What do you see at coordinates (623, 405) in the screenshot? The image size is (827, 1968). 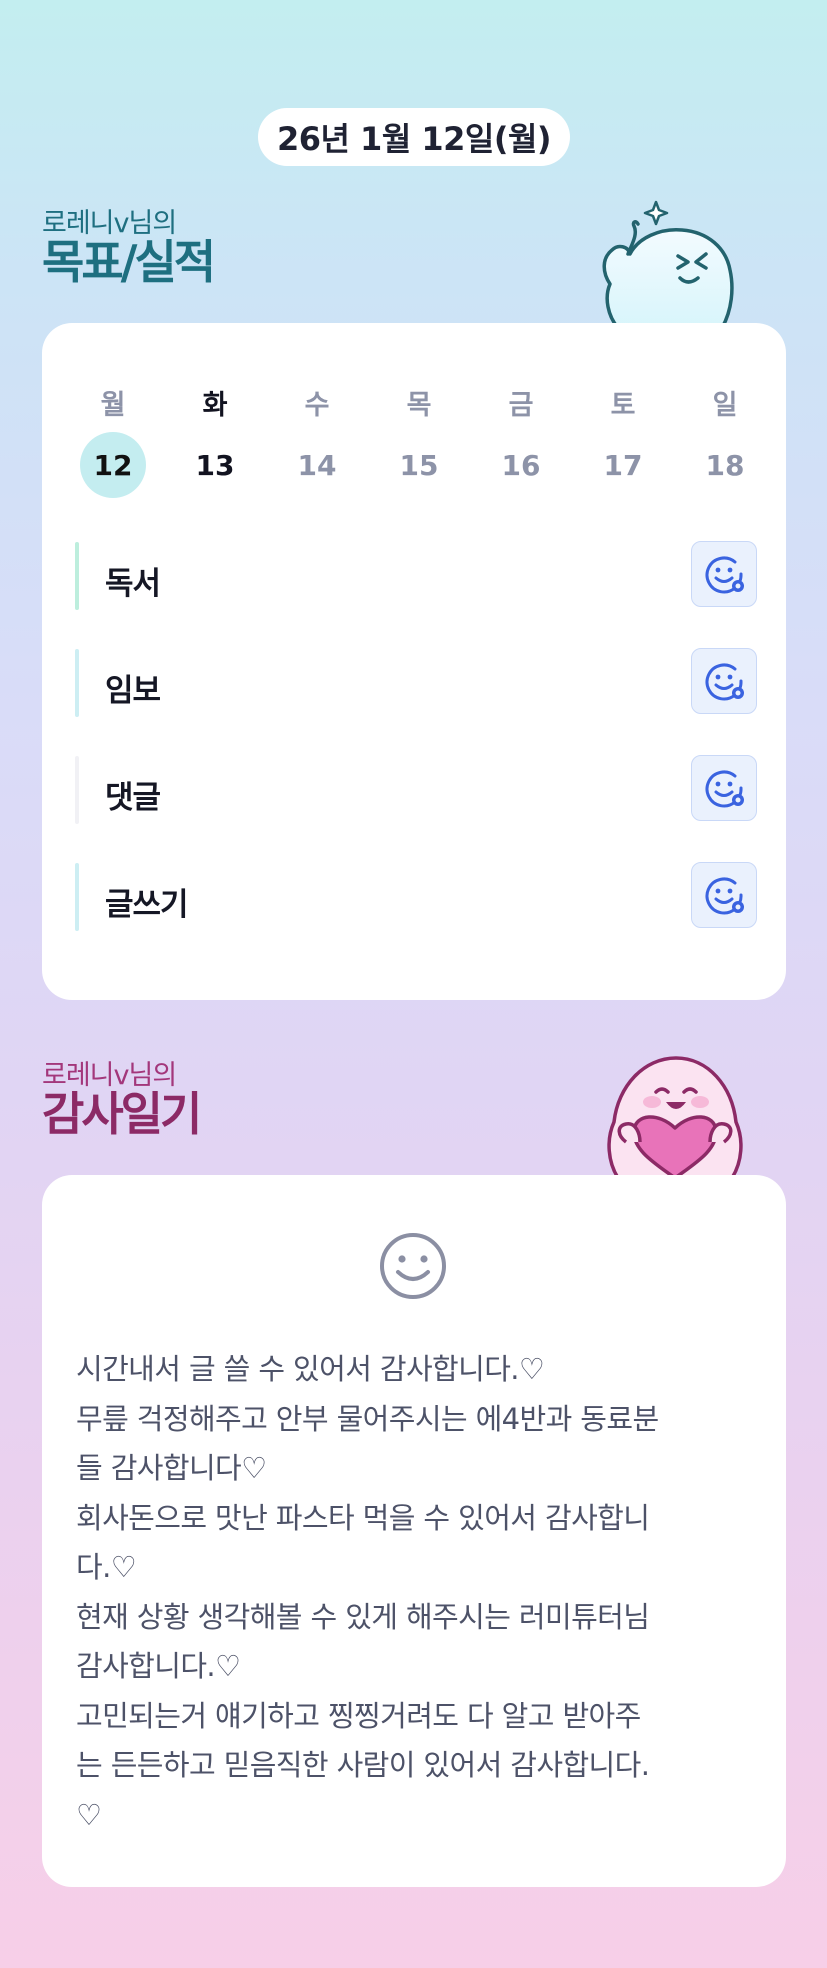 I see `day-name: 토` at bounding box center [623, 405].